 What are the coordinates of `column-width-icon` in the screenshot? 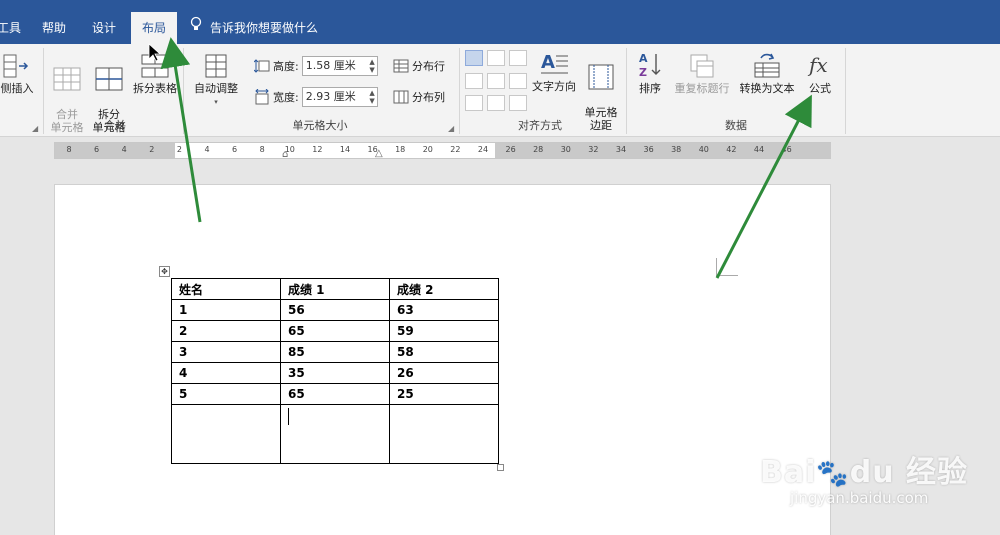 It's located at (262, 97).